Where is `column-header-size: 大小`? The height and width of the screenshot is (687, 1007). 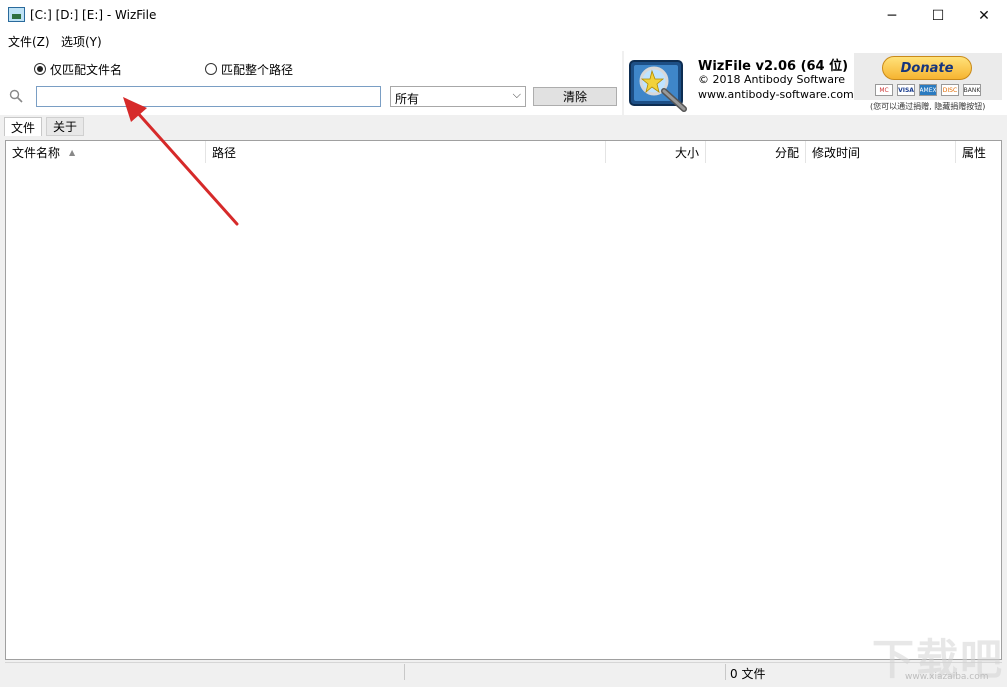
column-header-size: 大小 is located at coordinates (656, 152).